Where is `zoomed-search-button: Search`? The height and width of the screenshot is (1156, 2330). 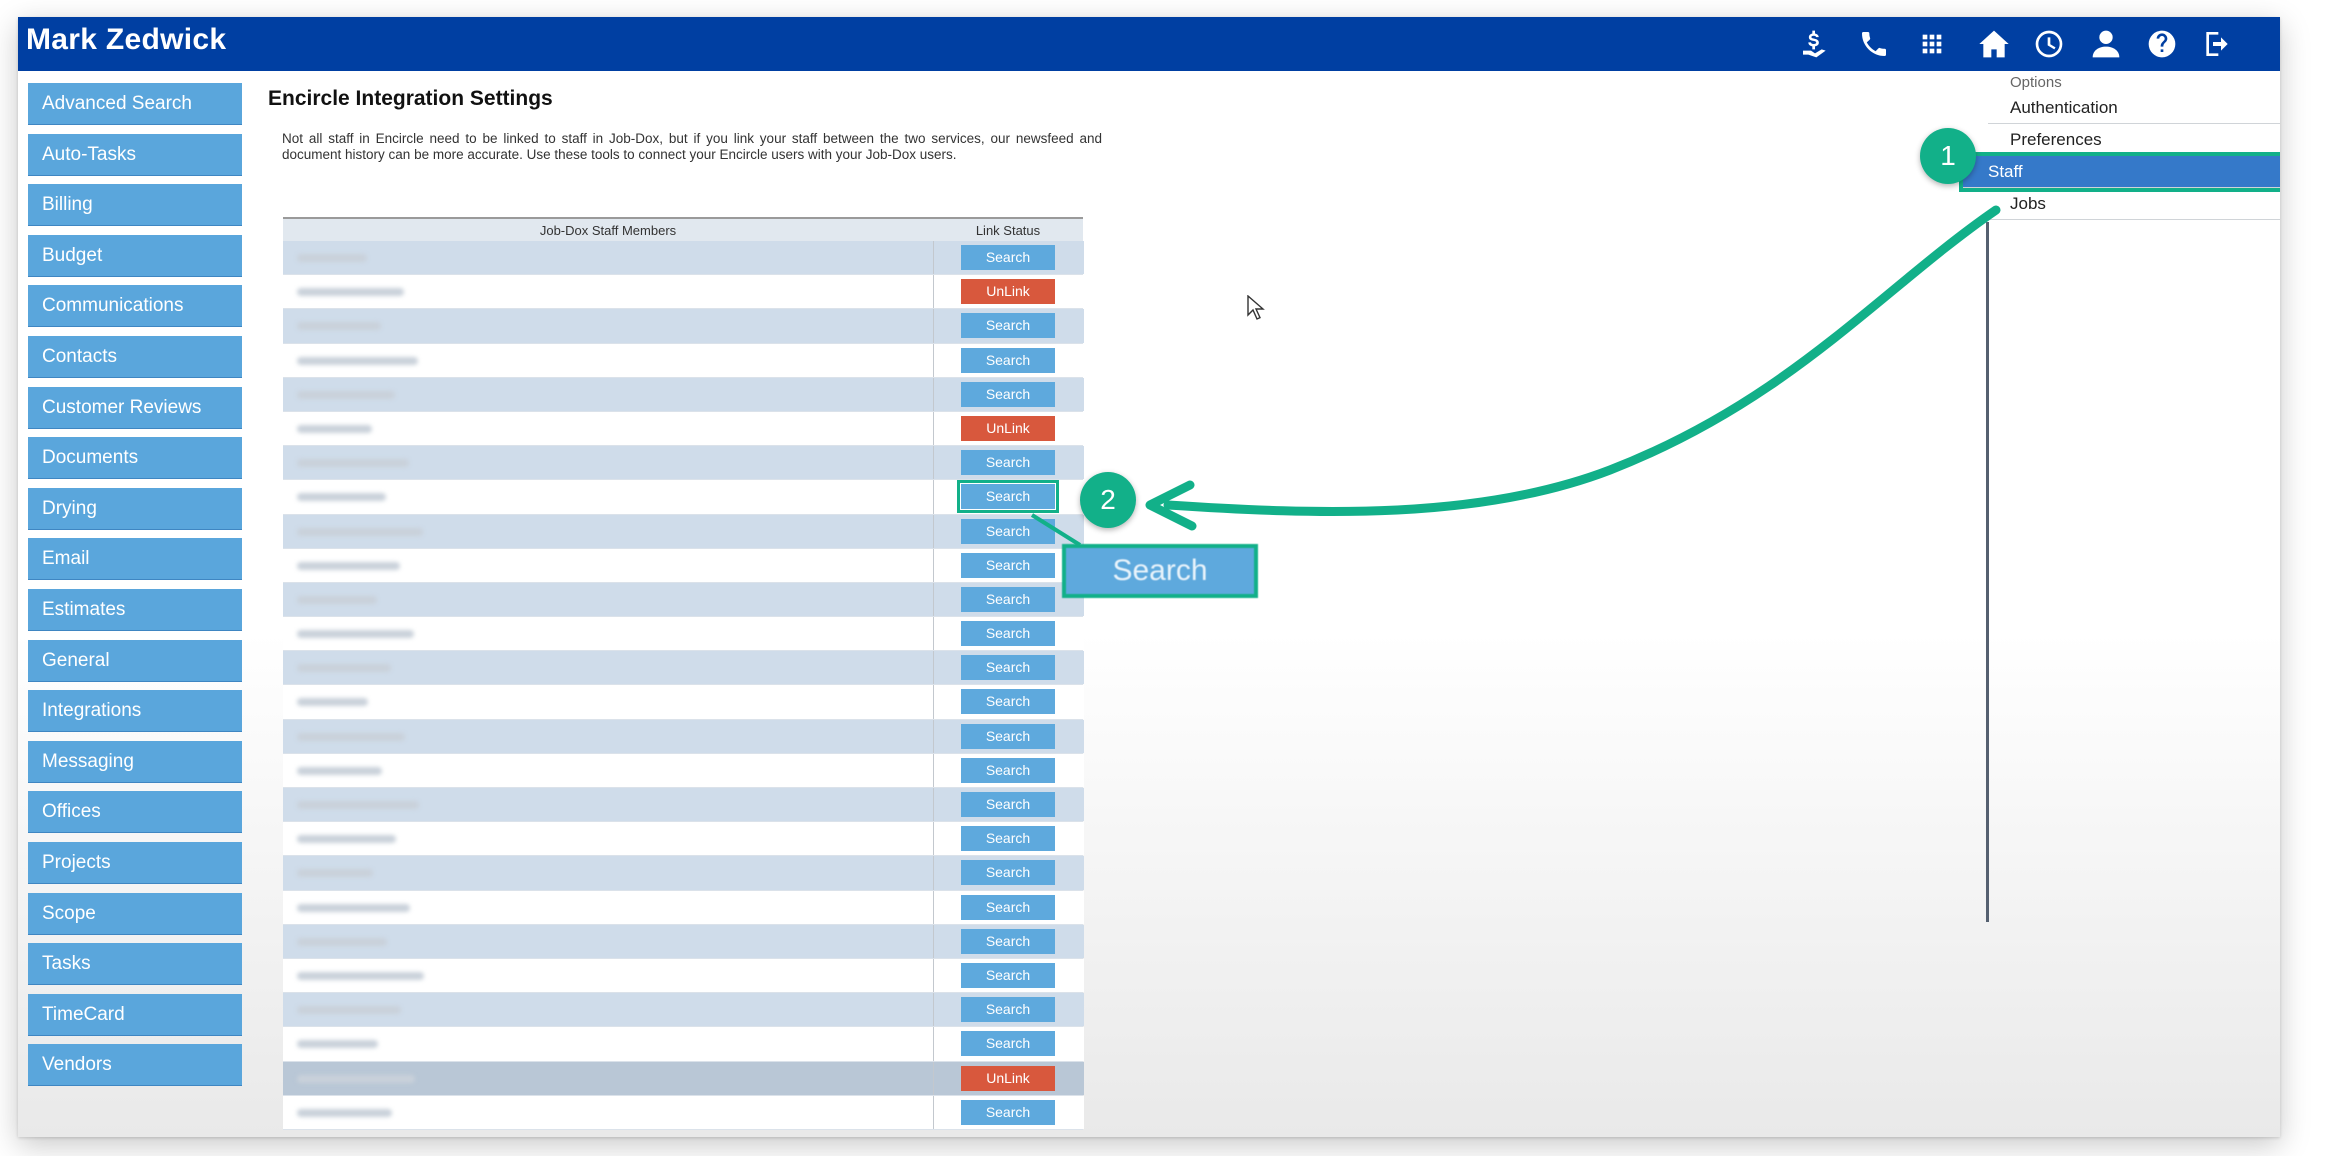
zoomed-search-button: Search is located at coordinates (1160, 571).